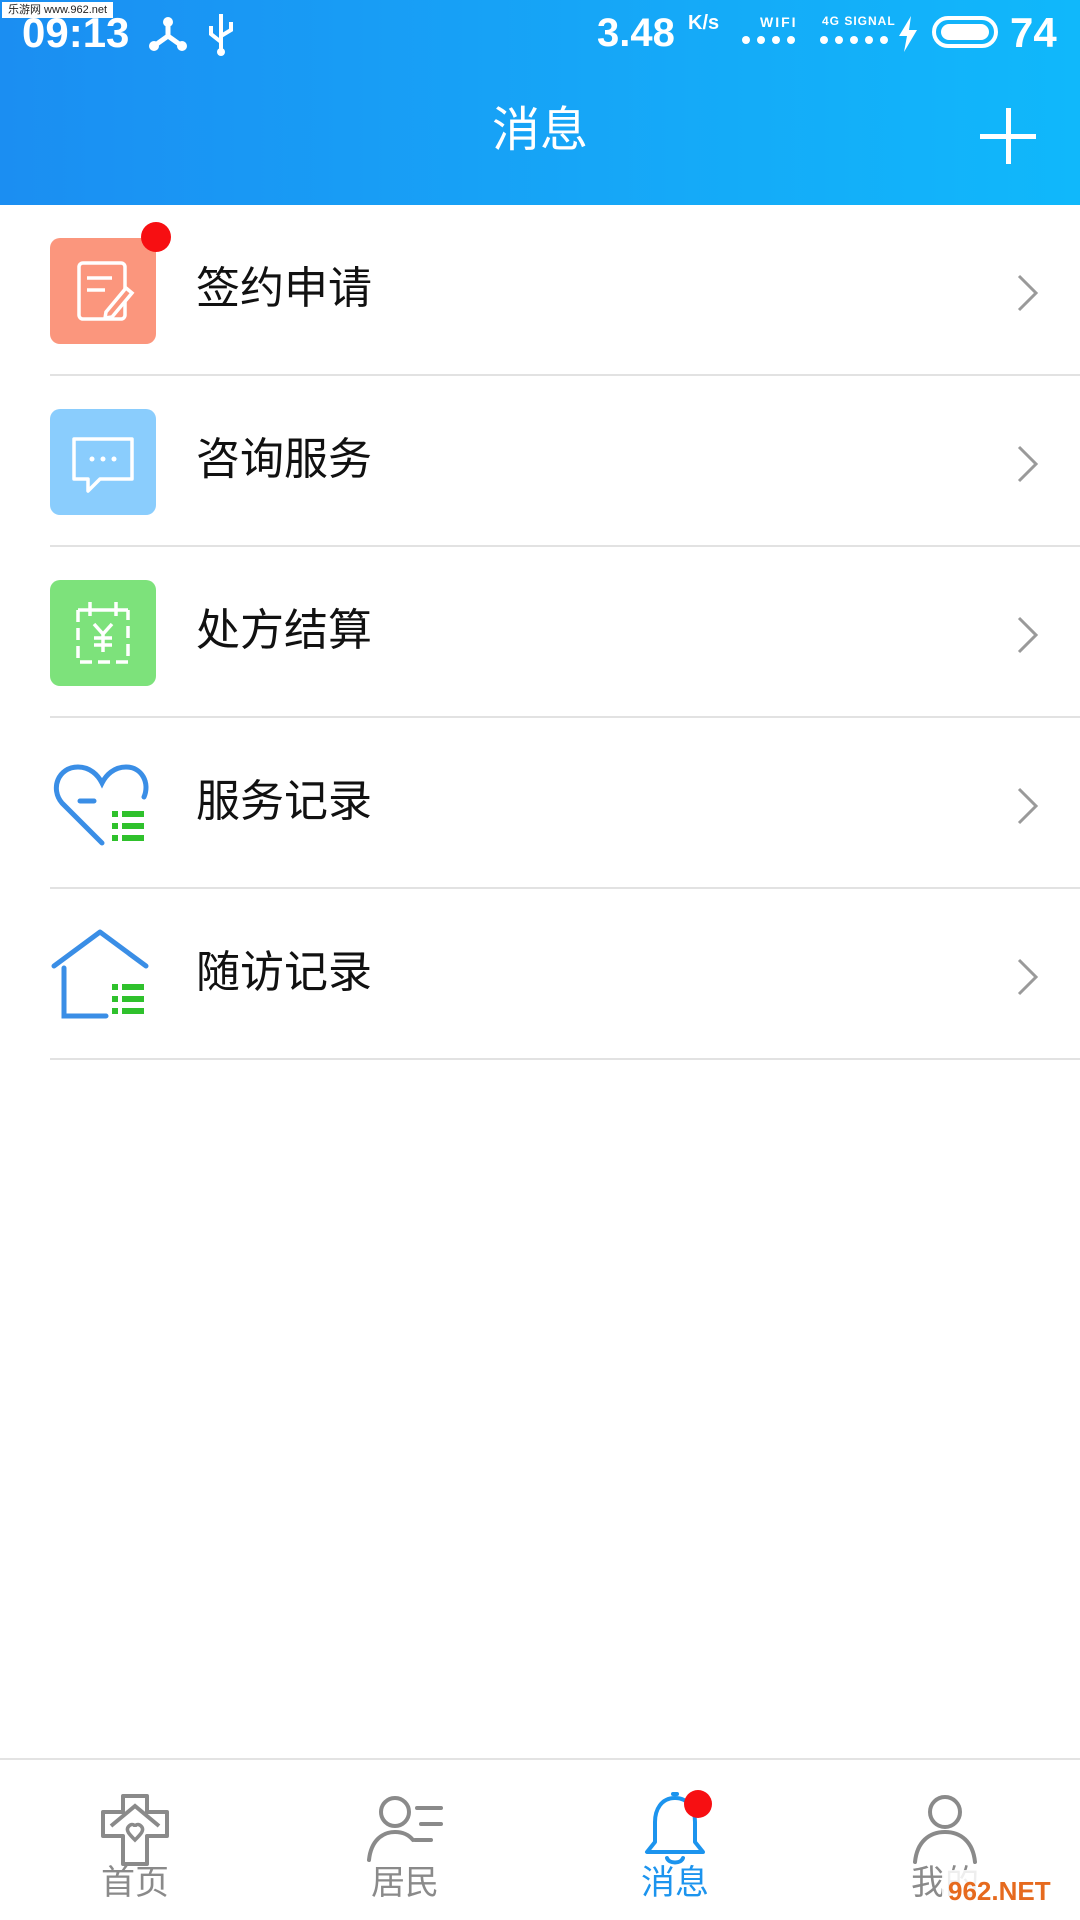 The width and height of the screenshot is (1080, 1920). Describe the element at coordinates (540, 35) in the screenshot. I see `status-bar: 09:13 3.48 K/s WIFI 4G SIGNAL 74` at that location.